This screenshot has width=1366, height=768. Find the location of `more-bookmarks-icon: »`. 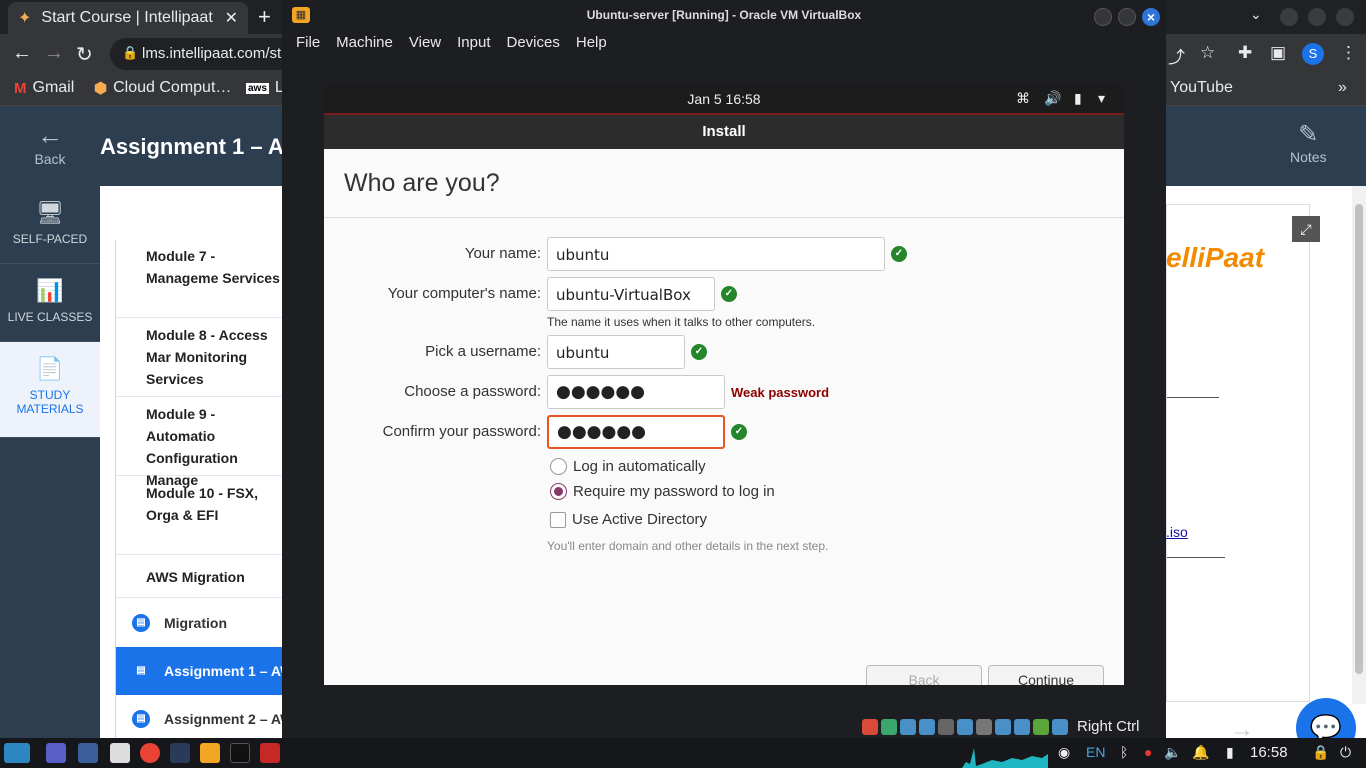

more-bookmarks-icon: » is located at coordinates (1342, 88).